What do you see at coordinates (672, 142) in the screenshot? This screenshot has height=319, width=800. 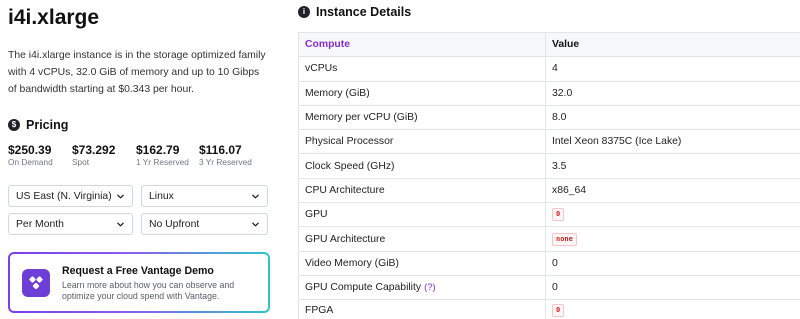 I see `row-value: Intel Xeon 8375C (Ice Lake)` at bounding box center [672, 142].